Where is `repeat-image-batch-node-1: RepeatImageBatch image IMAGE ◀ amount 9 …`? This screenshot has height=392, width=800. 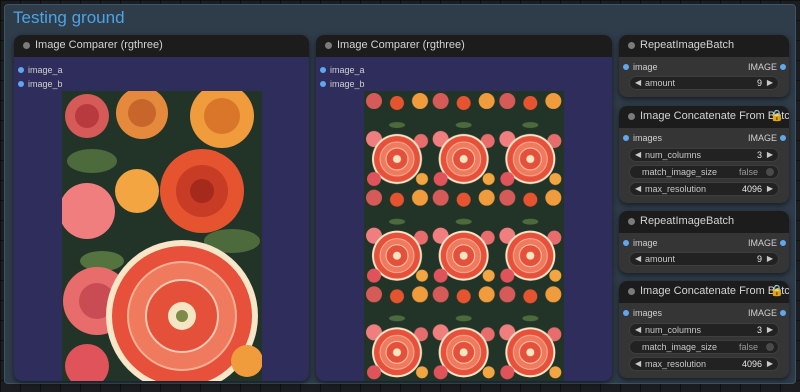 repeat-image-batch-node-1: RepeatImageBatch image IMAGE ◀ amount 9 … is located at coordinates (704, 66).